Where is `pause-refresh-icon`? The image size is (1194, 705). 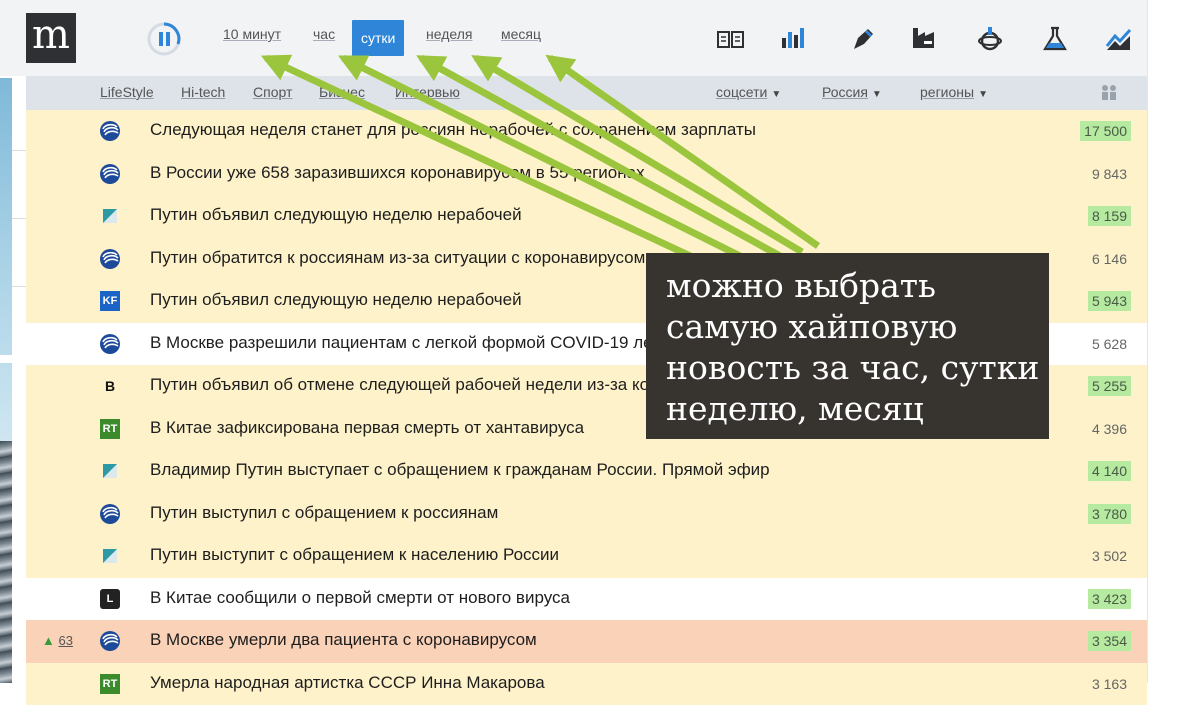
pause-refresh-icon is located at coordinates (164, 39).